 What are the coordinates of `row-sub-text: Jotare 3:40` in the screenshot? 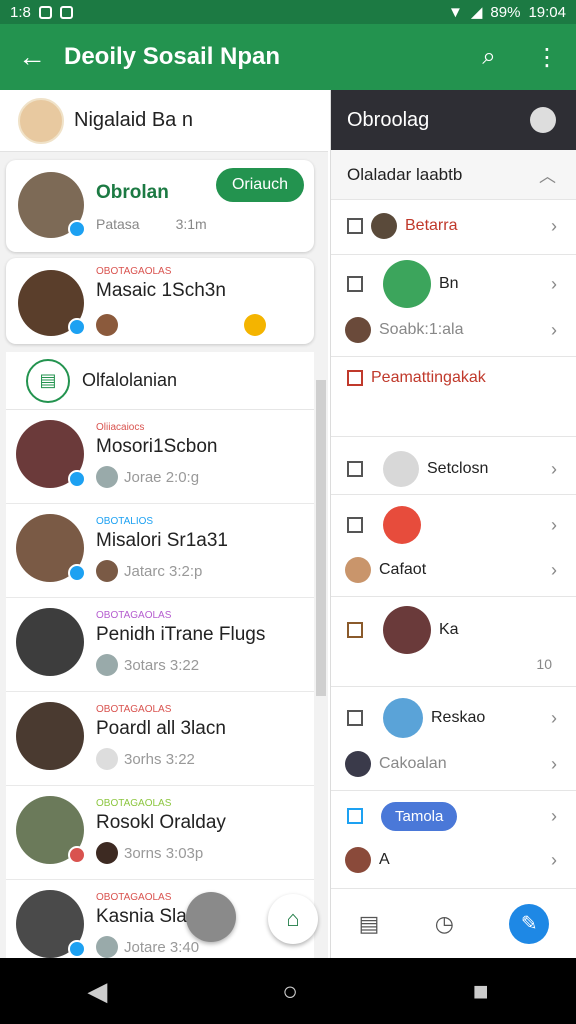 It's located at (162, 947).